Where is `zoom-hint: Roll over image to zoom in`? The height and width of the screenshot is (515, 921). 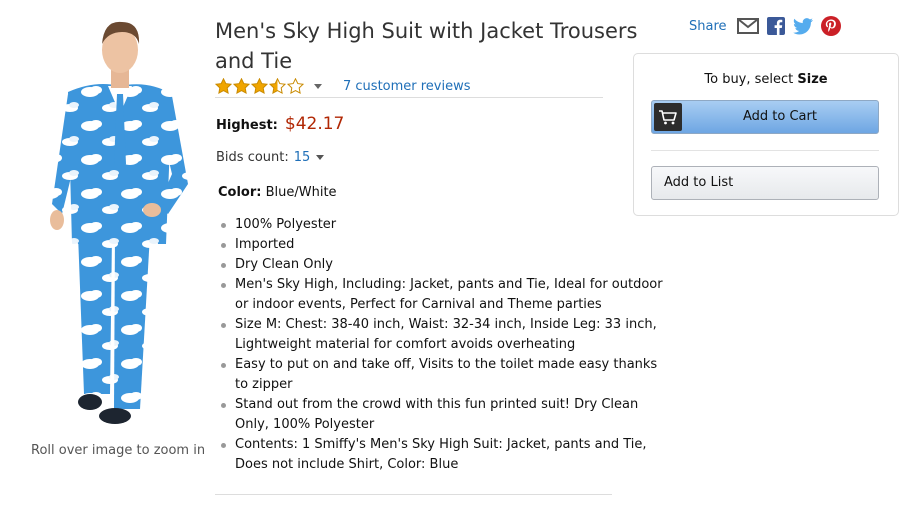
zoom-hint: Roll over image to zoom in is located at coordinates (118, 450).